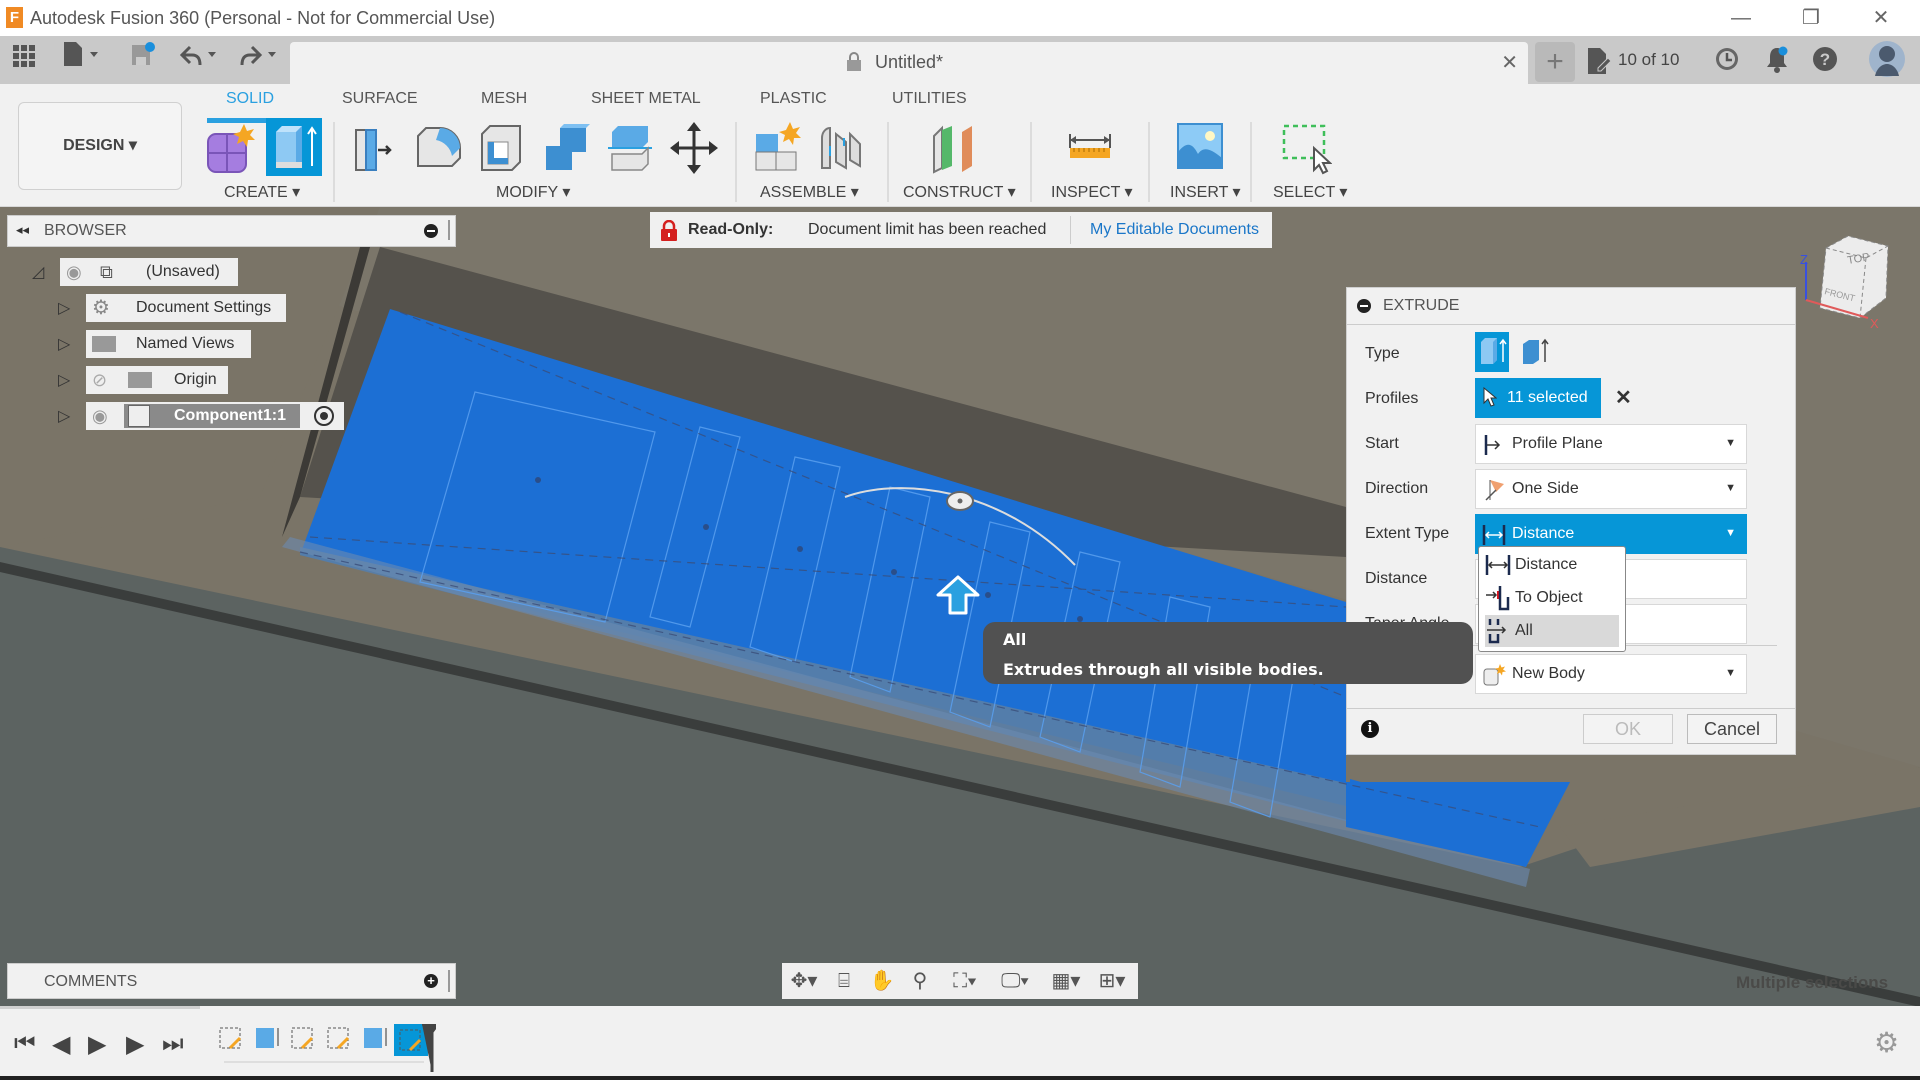 This screenshot has height=1080, width=1920. What do you see at coordinates (380, 99) in the screenshot?
I see `tab-surface: SURFACE` at bounding box center [380, 99].